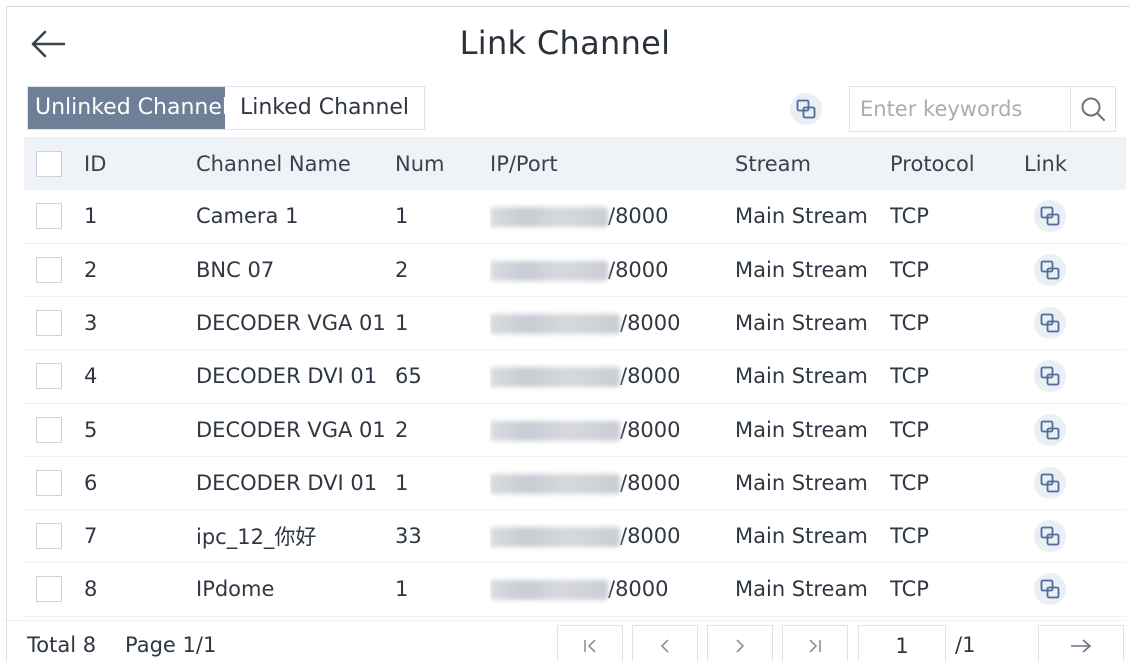  I want to click on cell-channel-name: BNC 07, so click(235, 269).